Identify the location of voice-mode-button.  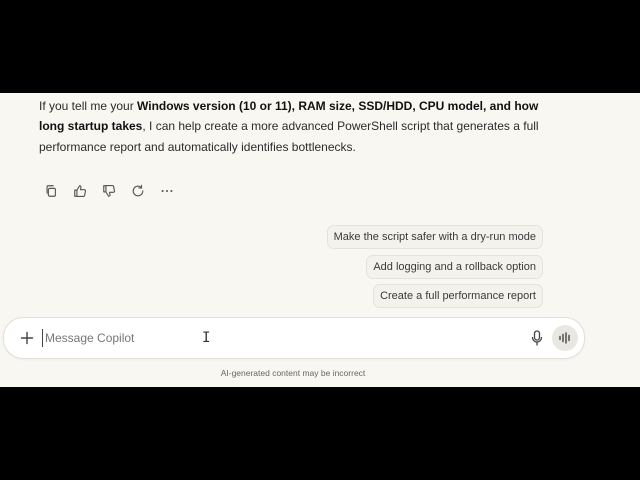
(565, 338).